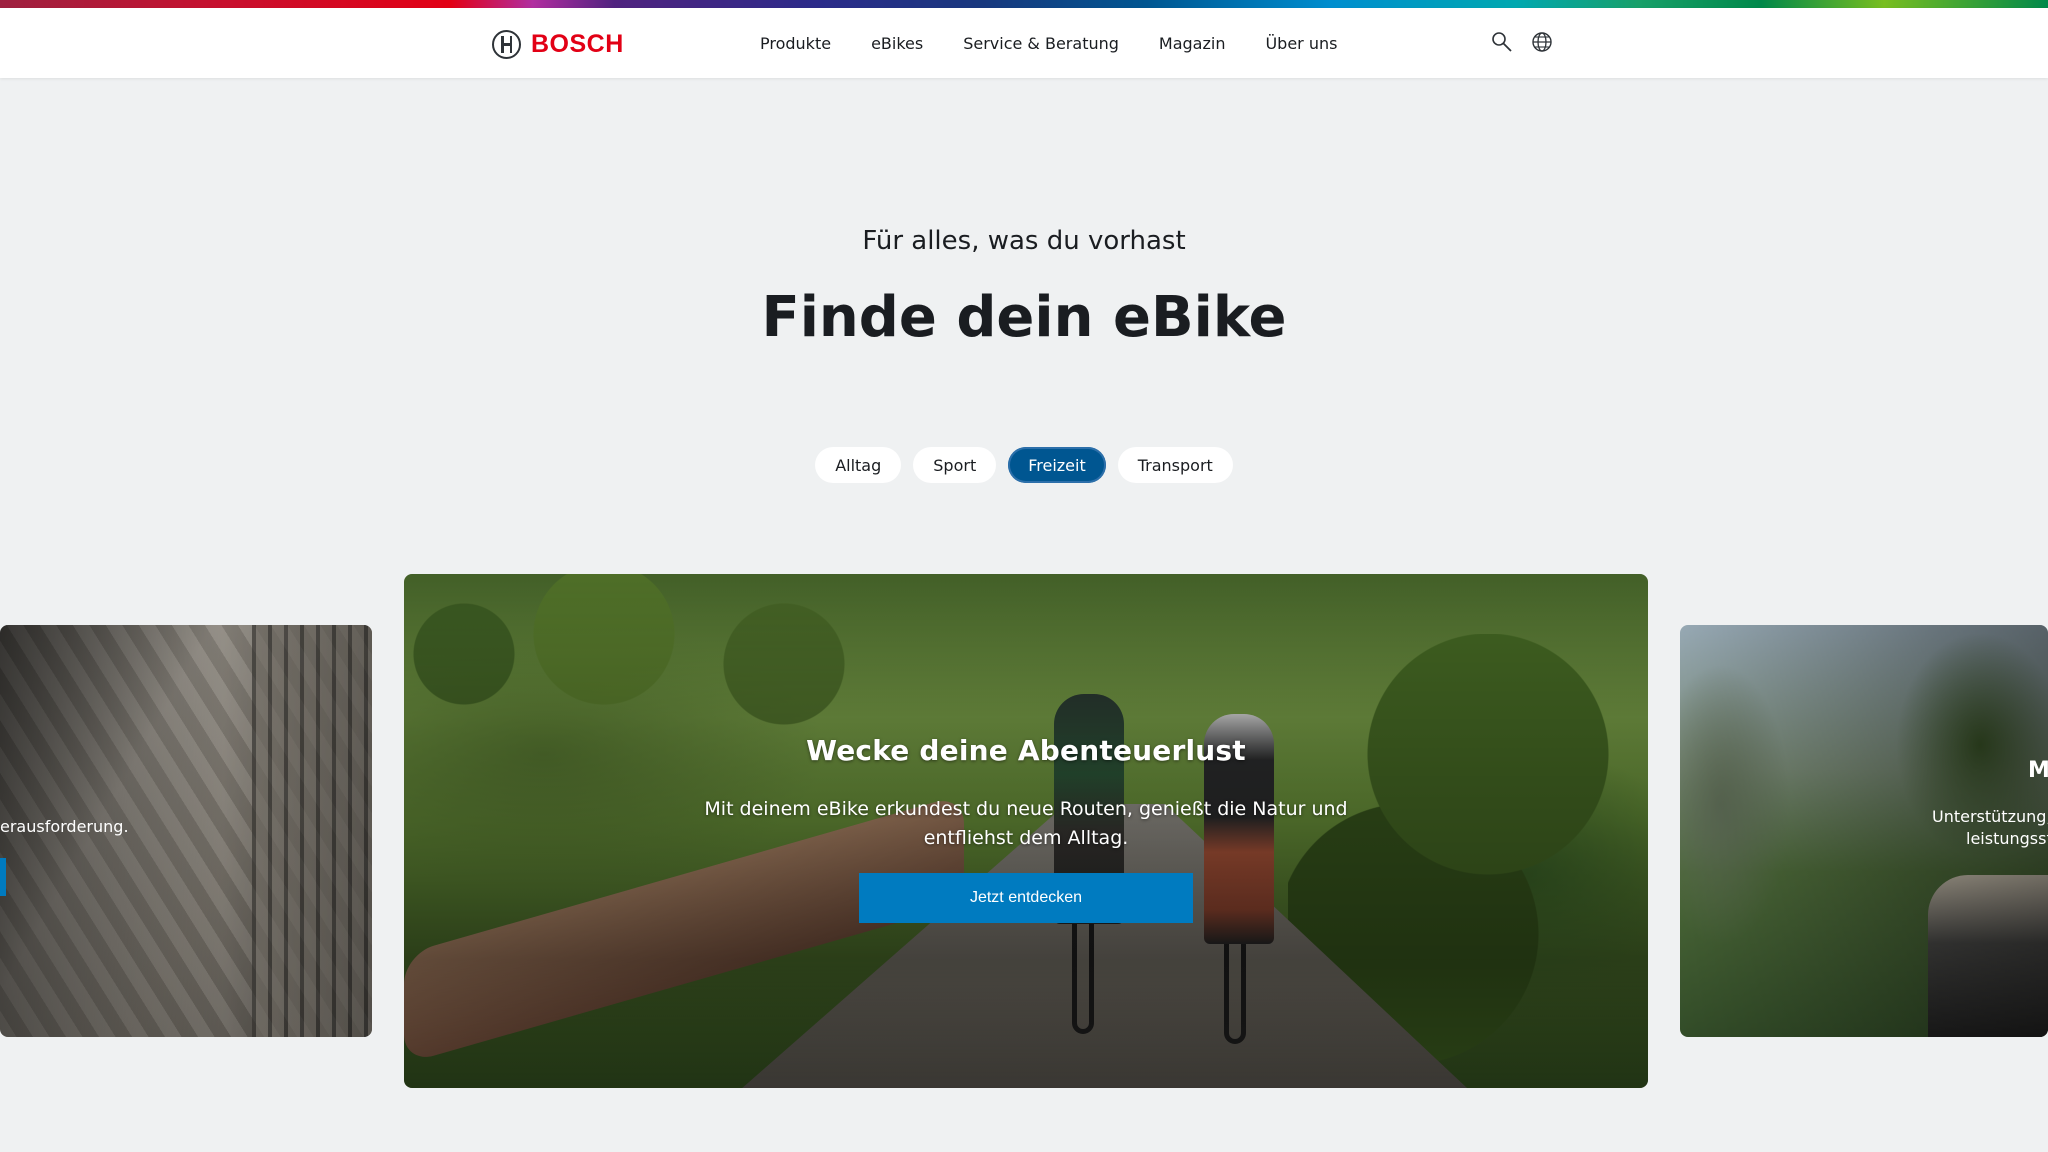  What do you see at coordinates (1502, 42) in the screenshot?
I see `search-icon` at bounding box center [1502, 42].